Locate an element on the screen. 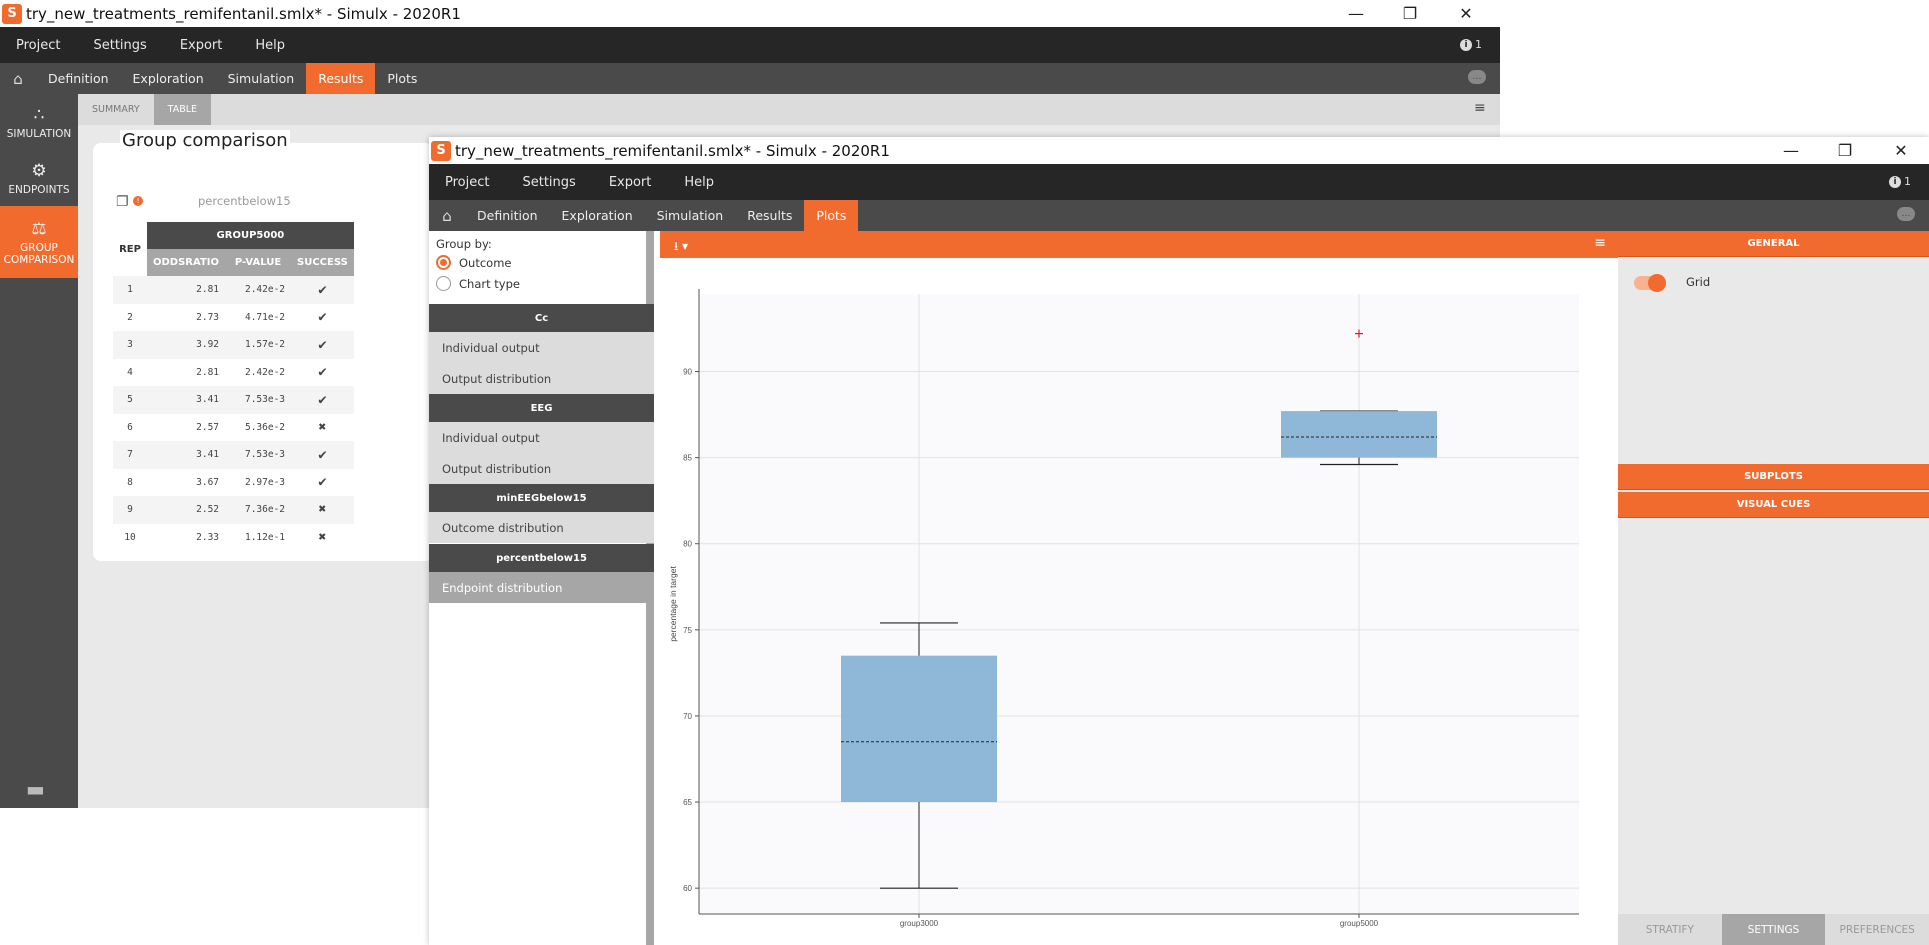  menu-icon: ≡ is located at coordinates (1480, 108).